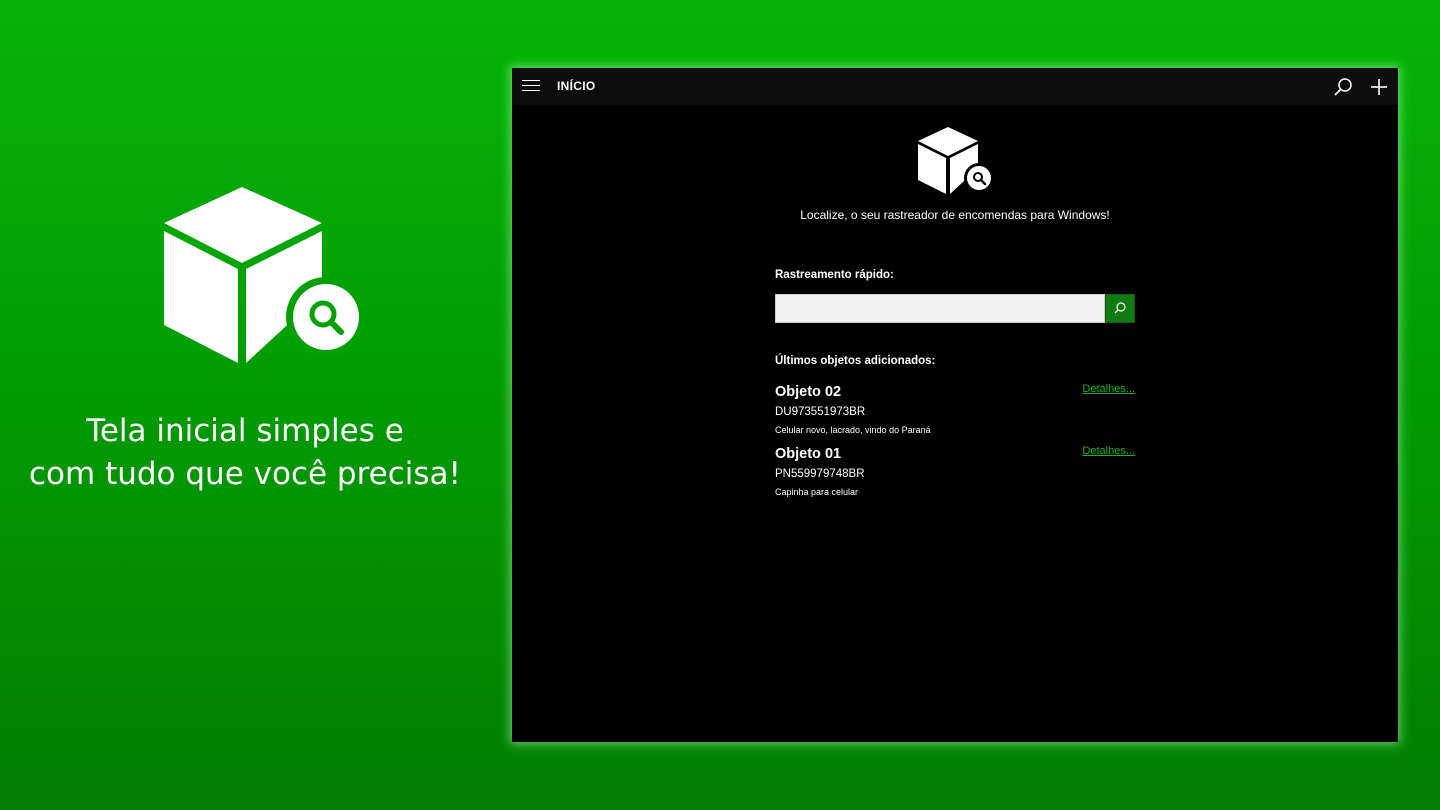 This screenshot has height=810, width=1440. Describe the element at coordinates (940, 308) in the screenshot. I see `quick-track-input` at that location.